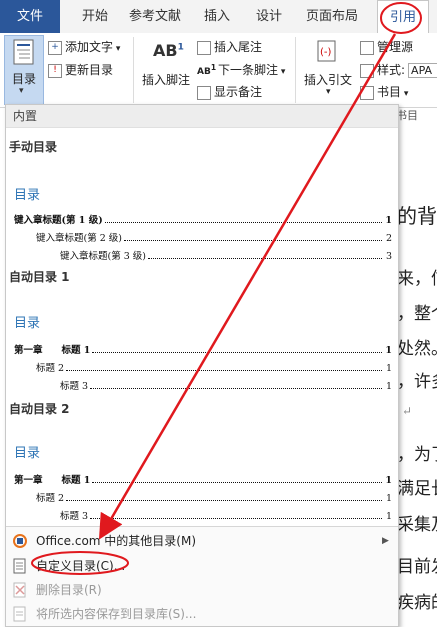 Image resolution: width=437 pixels, height=627 pixels. Describe the element at coordinates (417, 314) in the screenshot. I see `doc-text: ，整个` at that location.